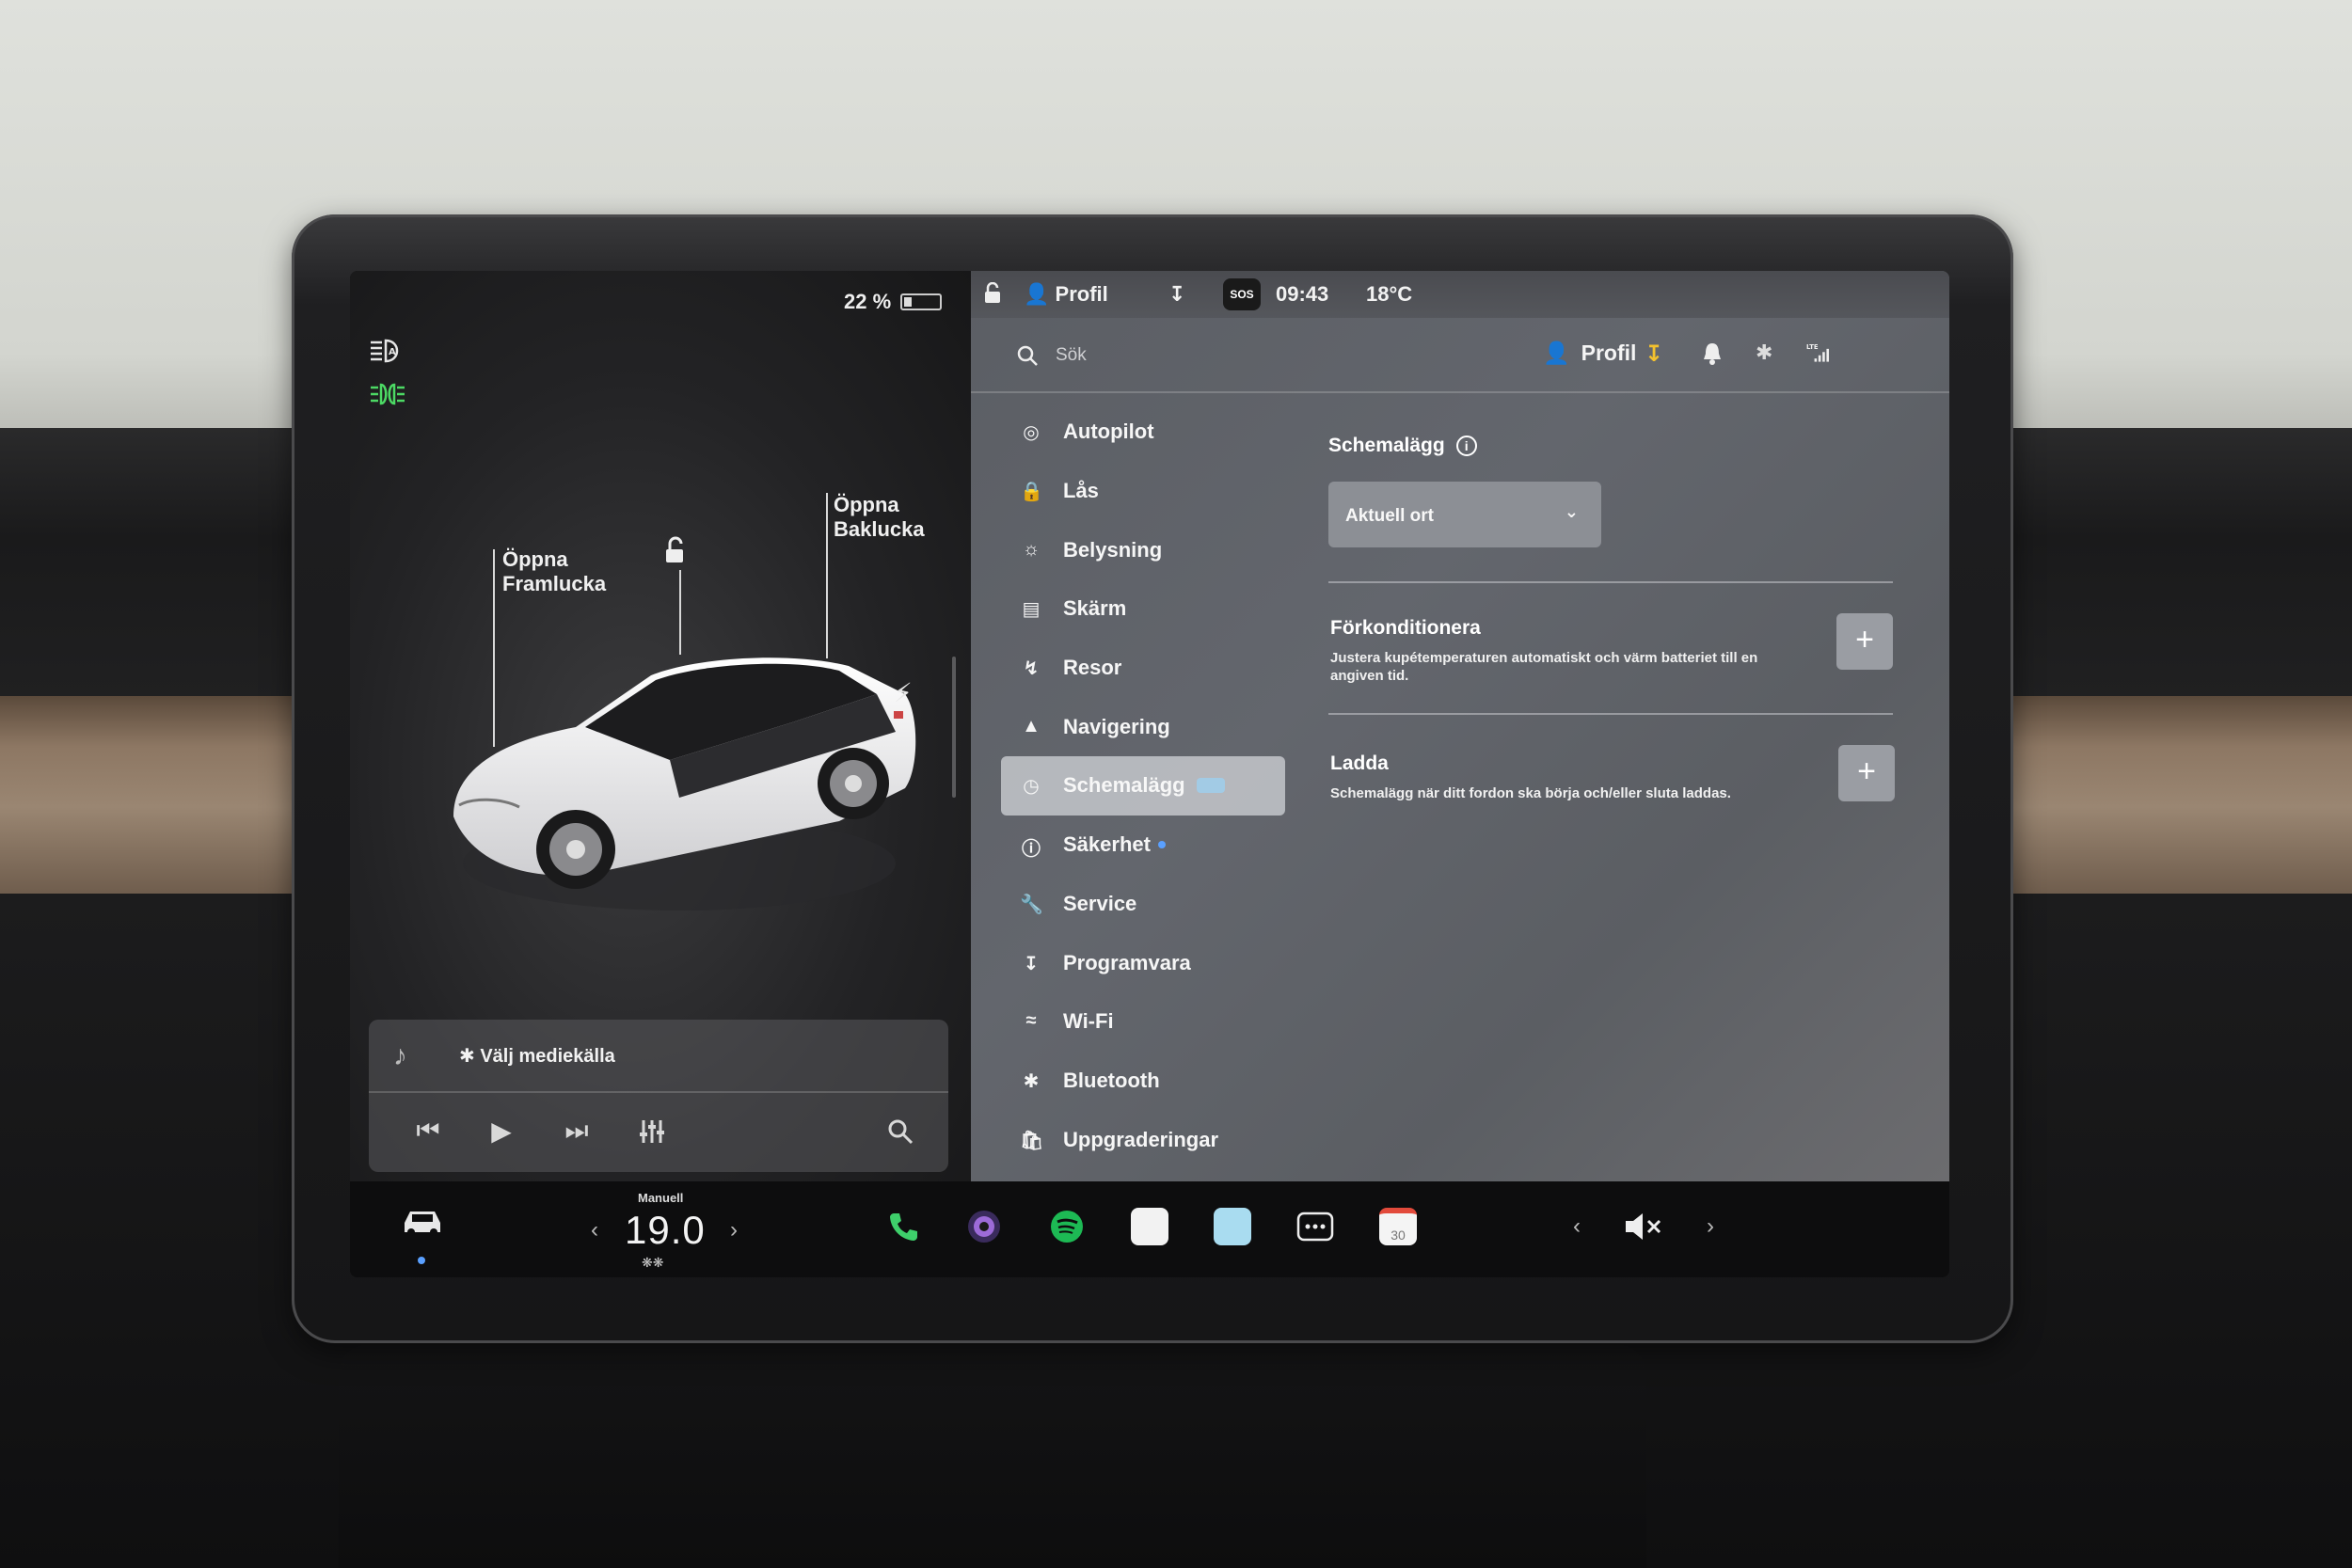 The image size is (2352, 1568). What do you see at coordinates (428, 1131) in the screenshot?
I see `previous-track-icon: ⏮` at bounding box center [428, 1131].